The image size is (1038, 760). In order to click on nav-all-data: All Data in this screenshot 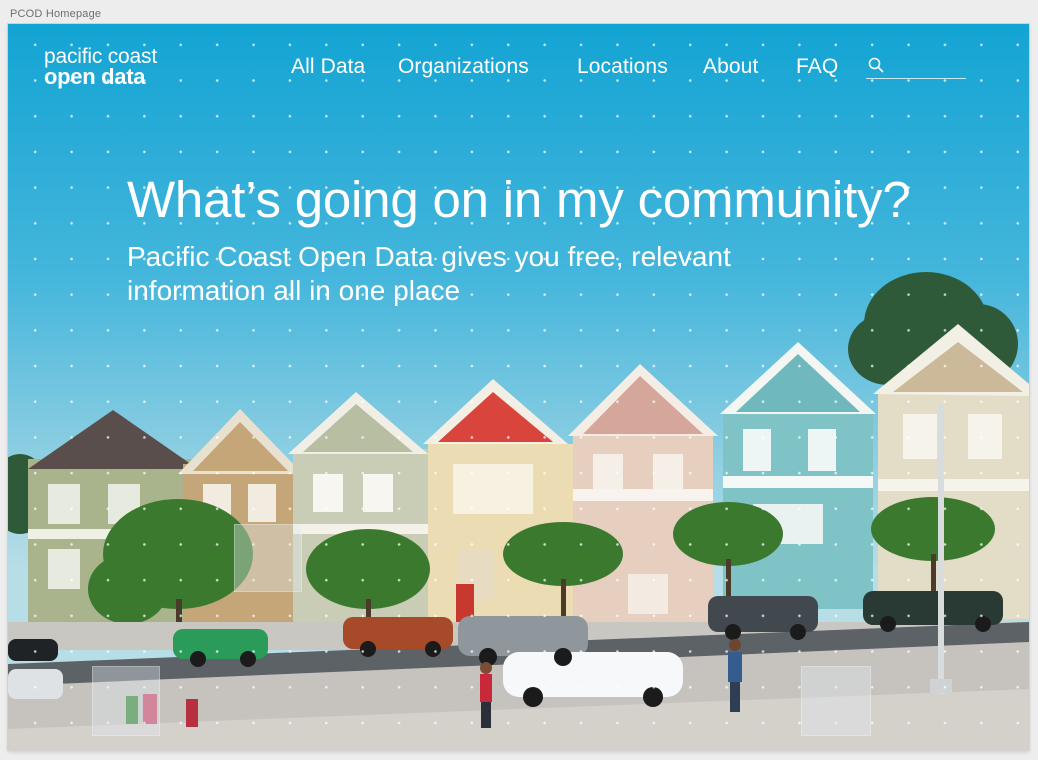, I will do `click(328, 67)`.